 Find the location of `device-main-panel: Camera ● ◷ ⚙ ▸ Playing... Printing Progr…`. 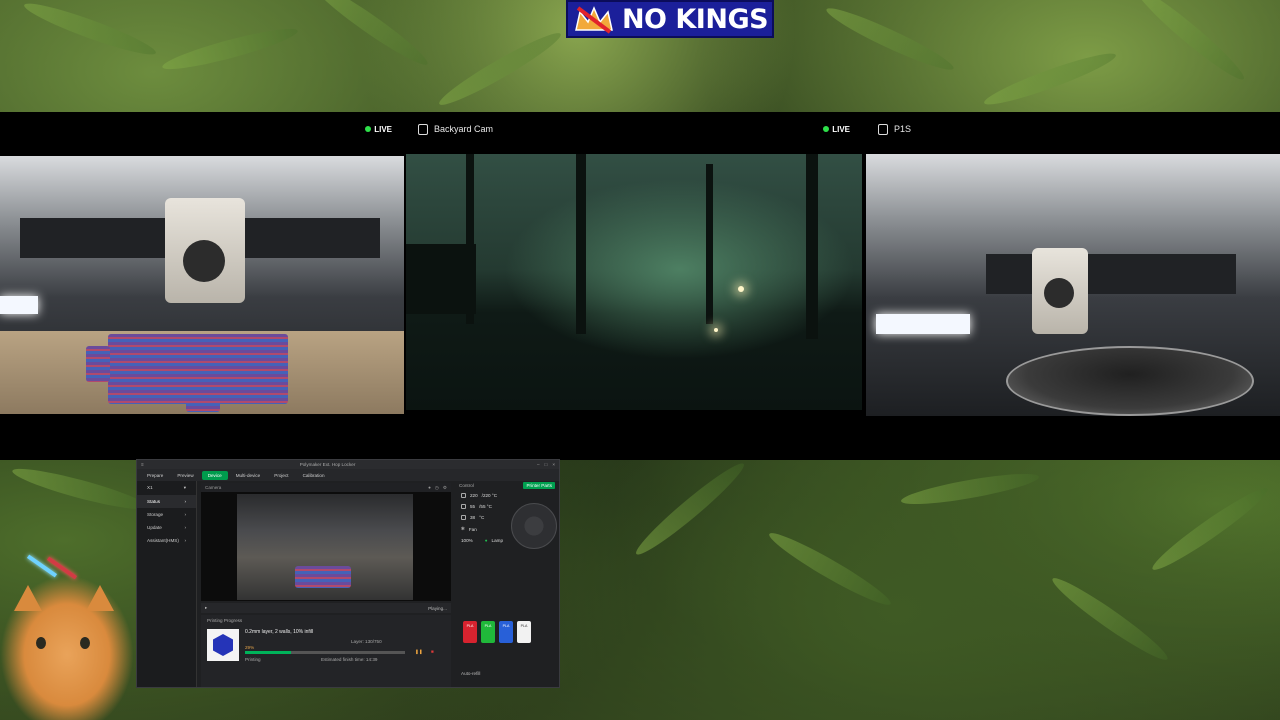

device-main-panel: Camera ● ◷ ⚙ ▸ Playing... Printing Progr… is located at coordinates (326, 584).